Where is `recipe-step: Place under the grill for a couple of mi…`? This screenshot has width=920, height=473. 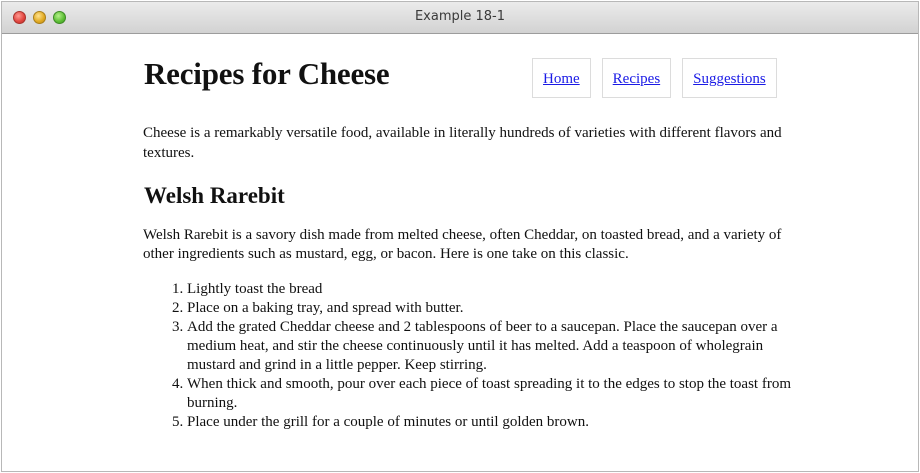
recipe-step: Place under the grill for a couple of mi… is located at coordinates (490, 422).